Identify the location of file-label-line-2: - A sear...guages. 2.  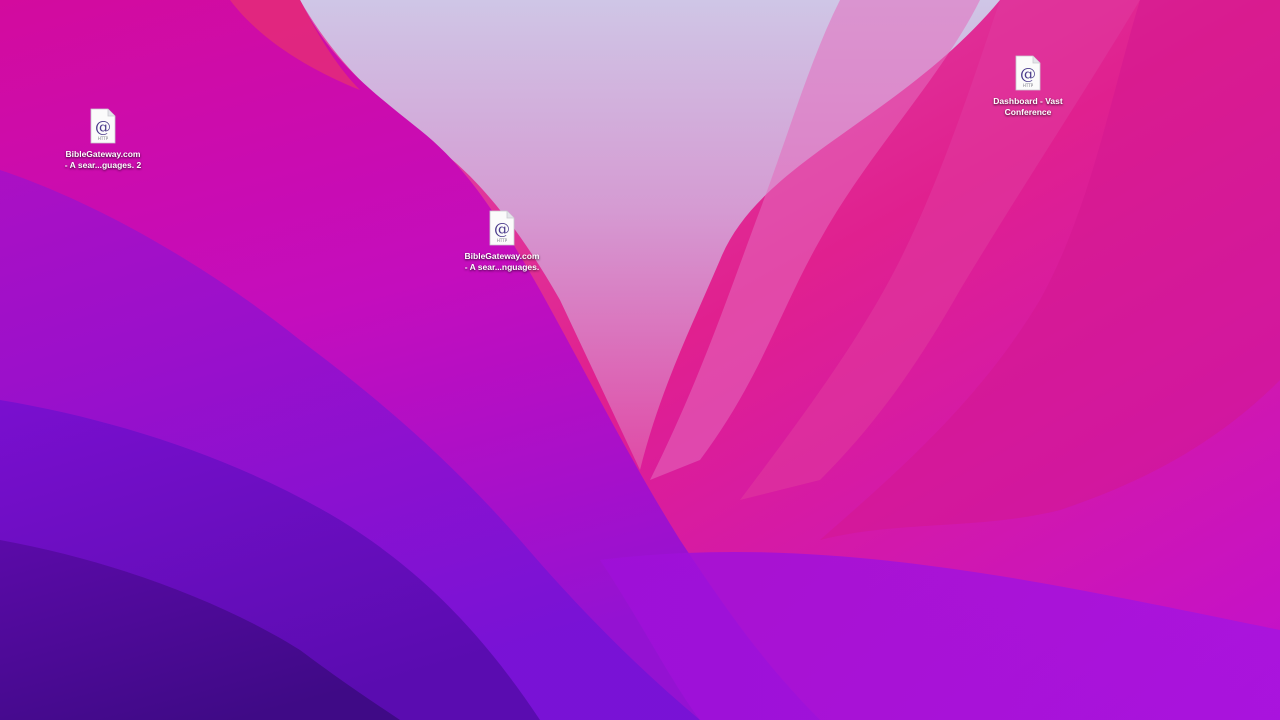
(103, 164).